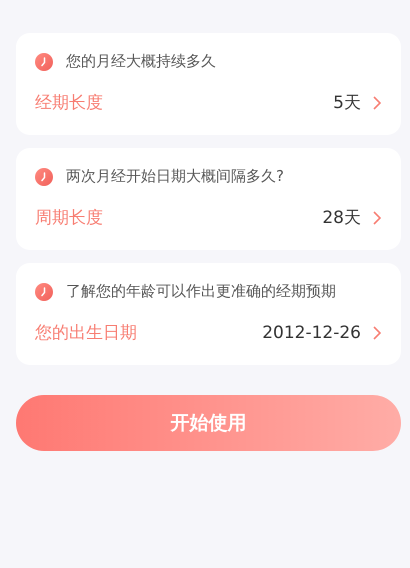 The image size is (410, 568). What do you see at coordinates (347, 102) in the screenshot?
I see `setting-value: 5天` at bounding box center [347, 102].